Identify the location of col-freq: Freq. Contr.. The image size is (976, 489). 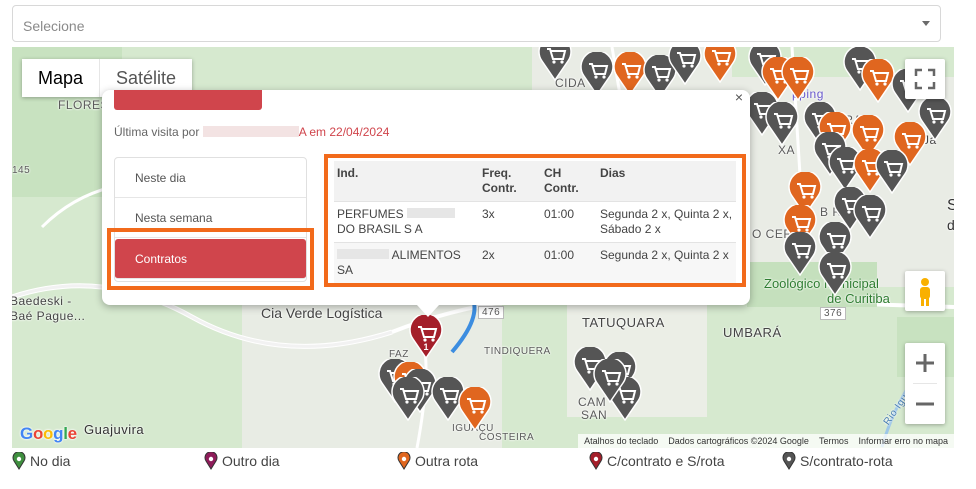
(499, 180).